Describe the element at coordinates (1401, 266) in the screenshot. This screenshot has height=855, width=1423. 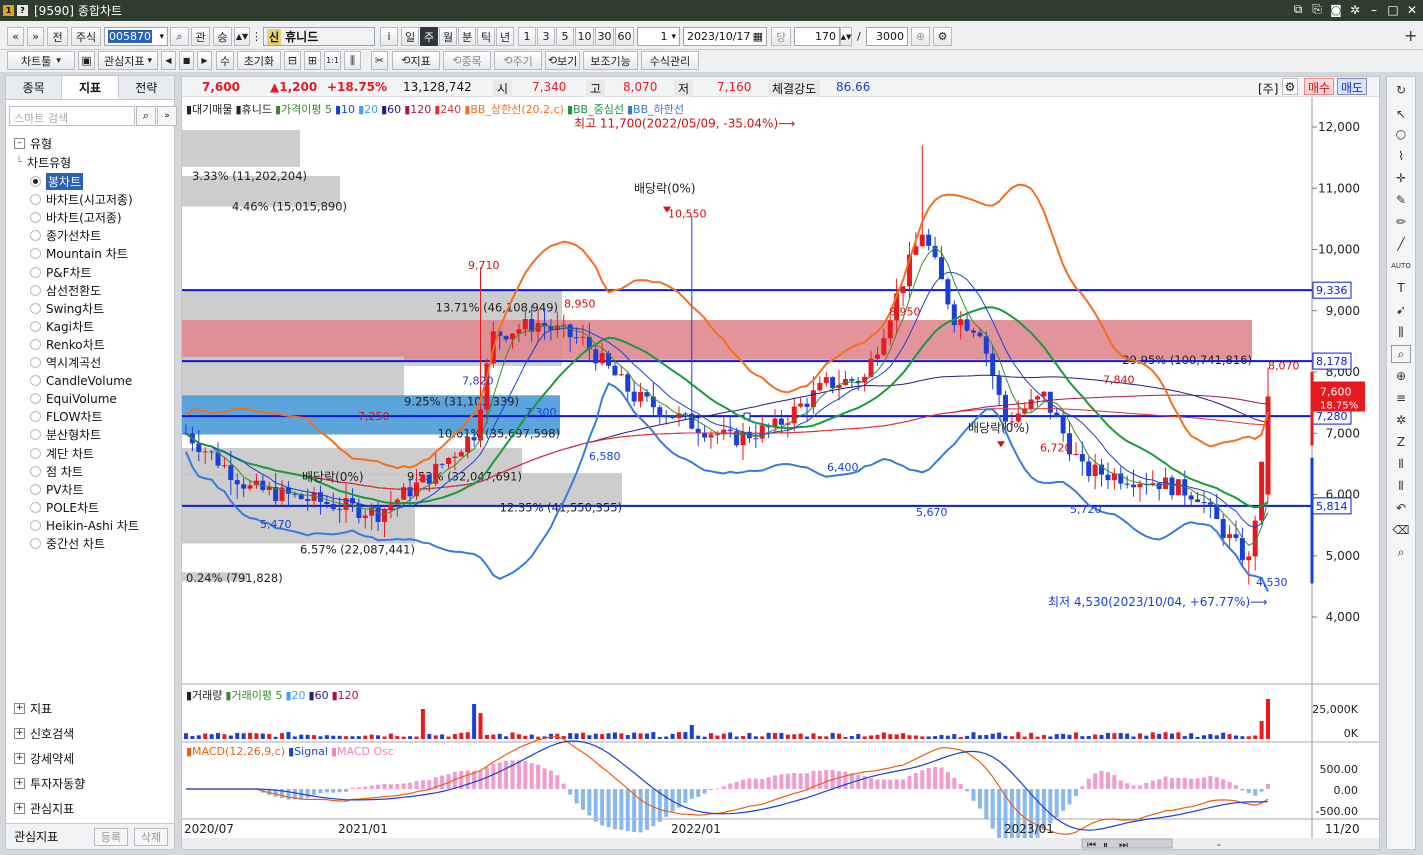
I see `auto-icon: AUTO` at that location.